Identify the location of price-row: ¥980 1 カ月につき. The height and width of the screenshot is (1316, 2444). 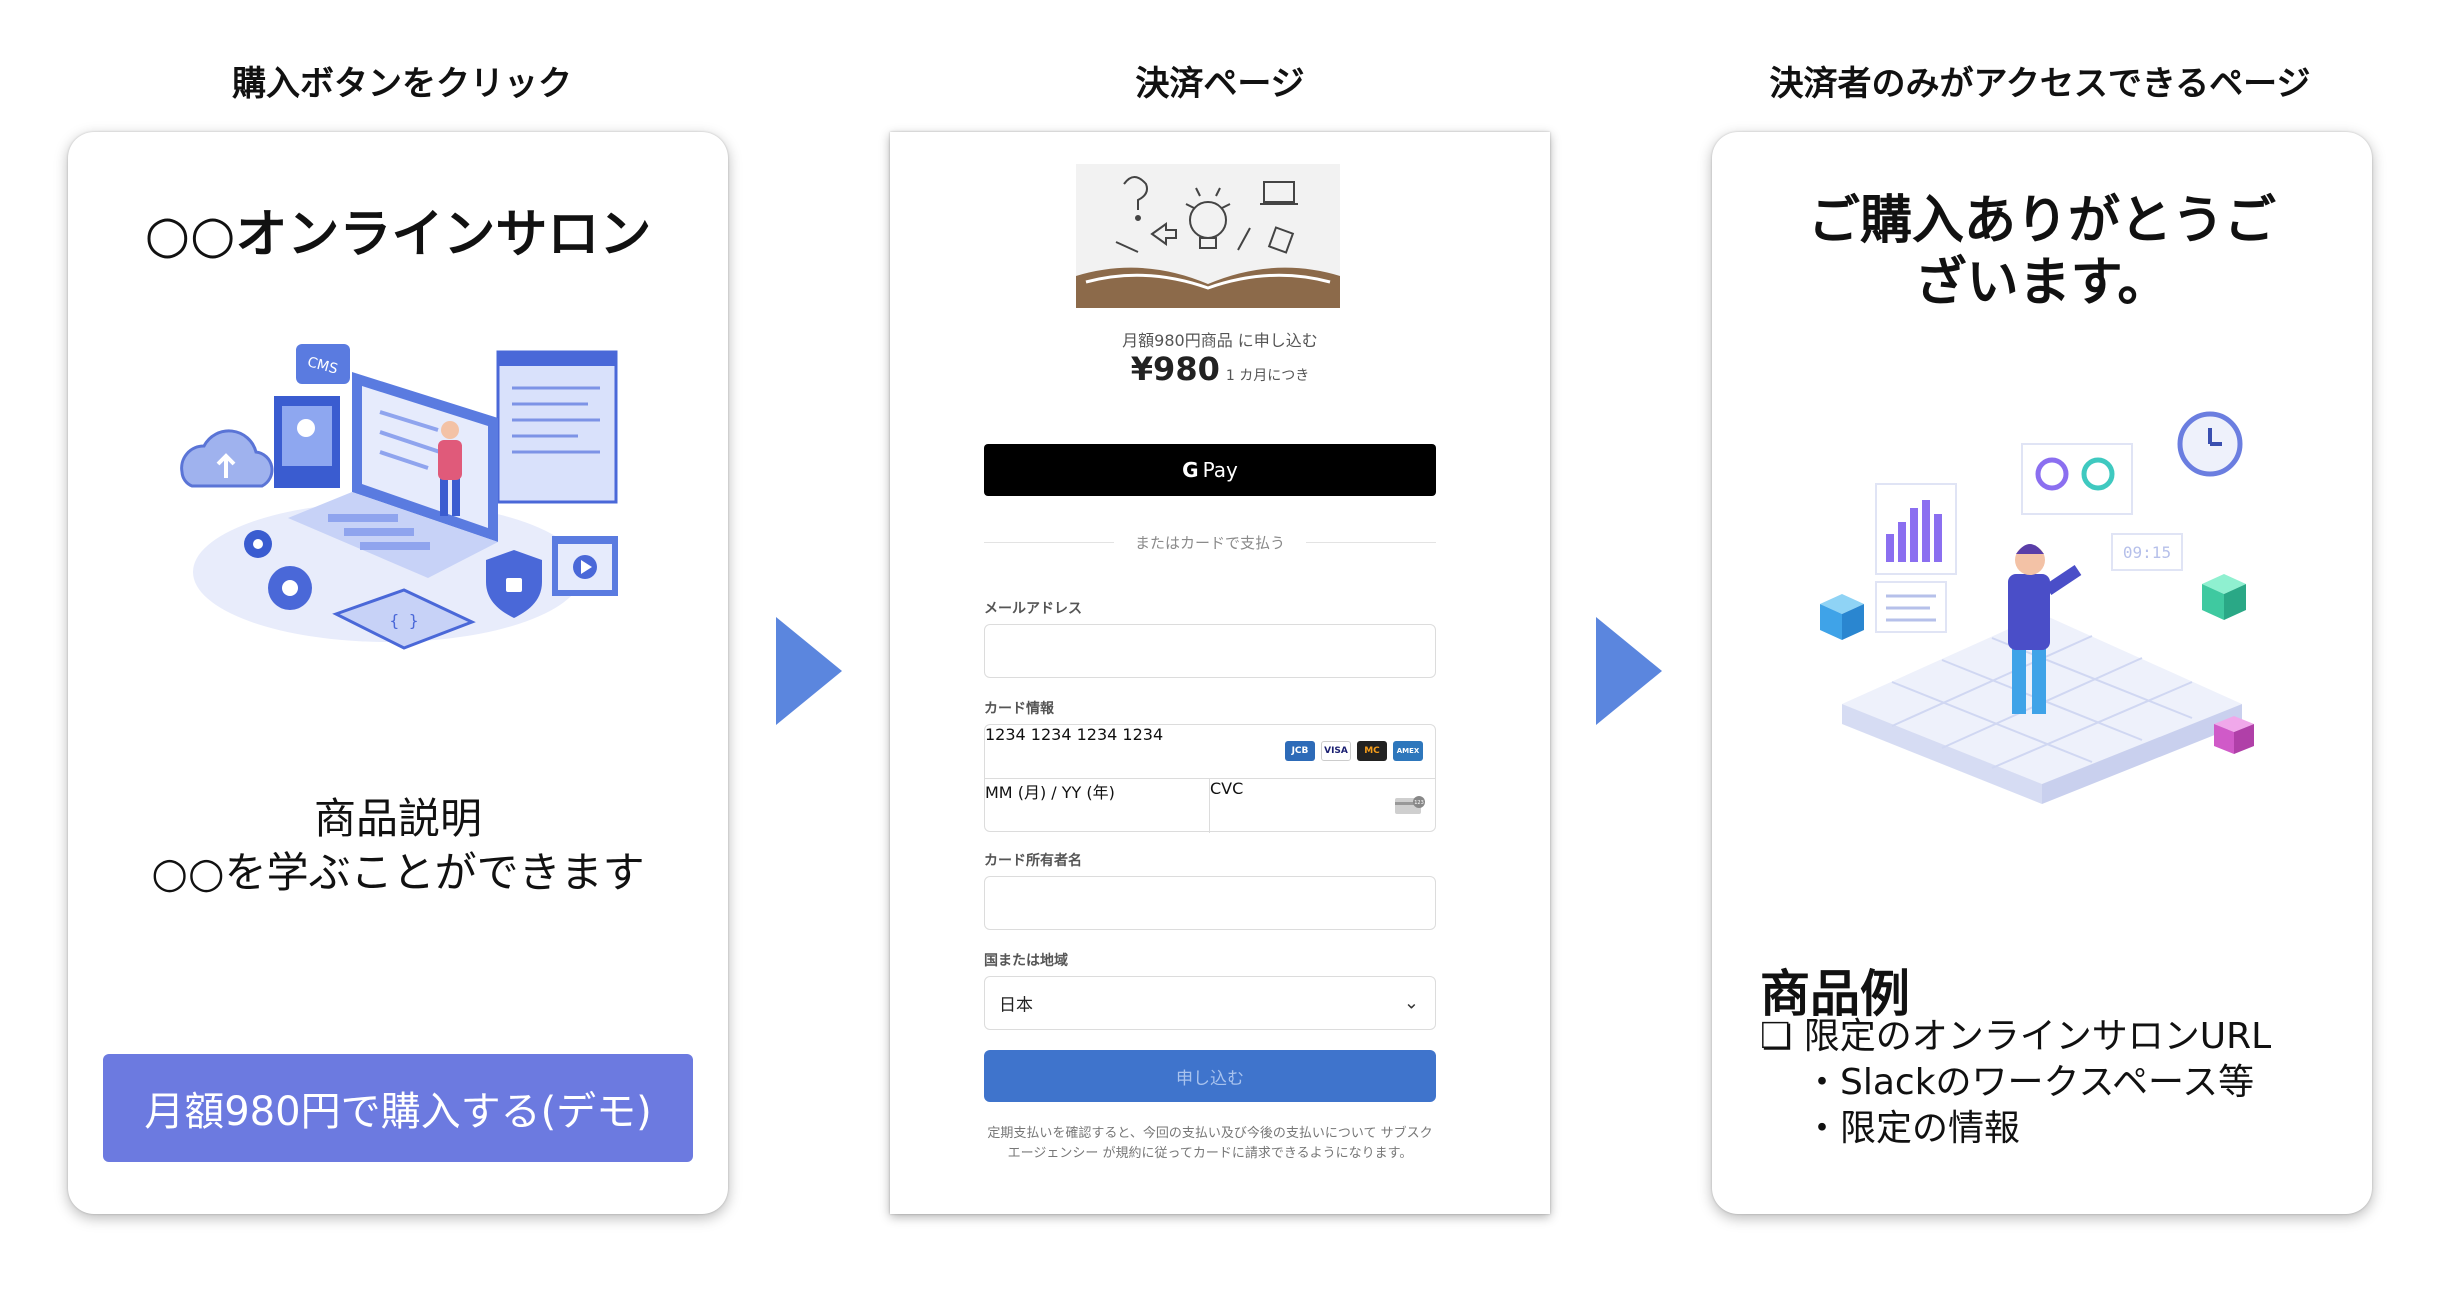
(1220, 369).